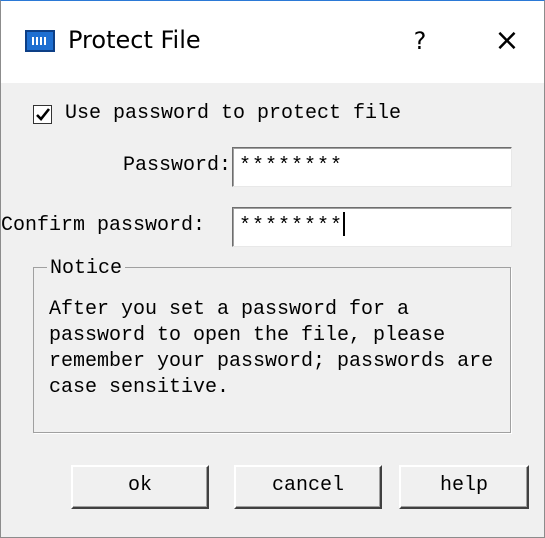 The height and width of the screenshot is (538, 545). I want to click on notice-title: Notice, so click(86, 268).